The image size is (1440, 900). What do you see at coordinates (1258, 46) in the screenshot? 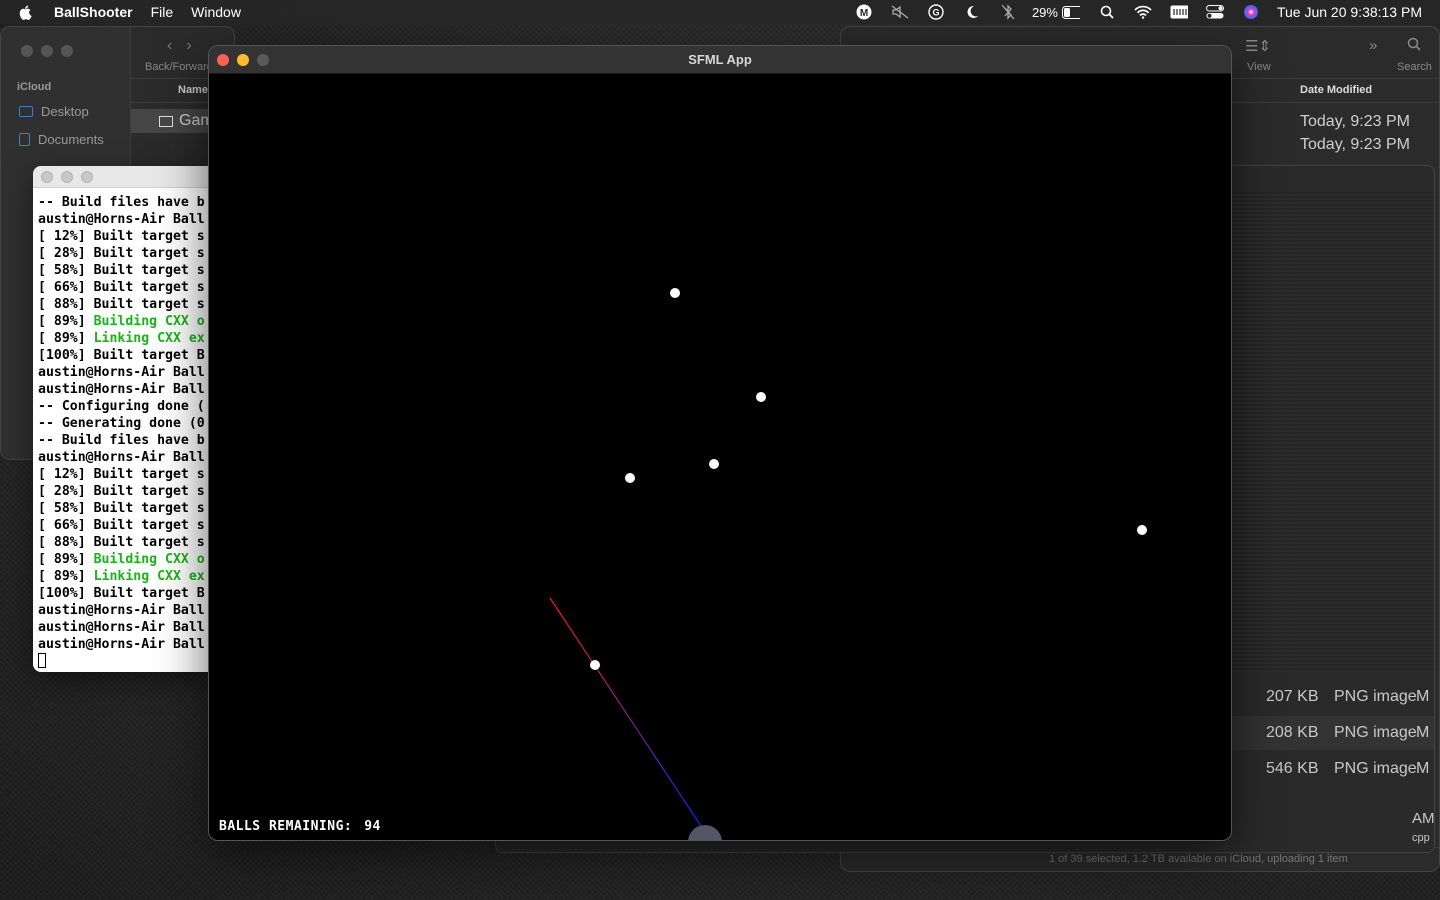
I see `view-options-icon: ☰⇕` at bounding box center [1258, 46].